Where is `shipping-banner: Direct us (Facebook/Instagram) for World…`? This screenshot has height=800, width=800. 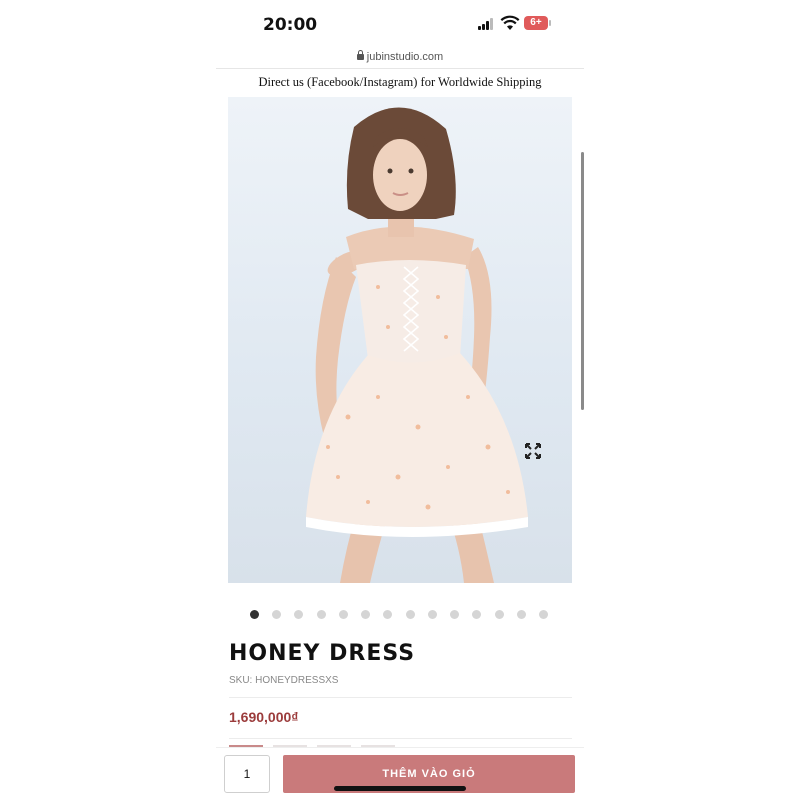 shipping-banner: Direct us (Facebook/Instagram) for World… is located at coordinates (400, 82).